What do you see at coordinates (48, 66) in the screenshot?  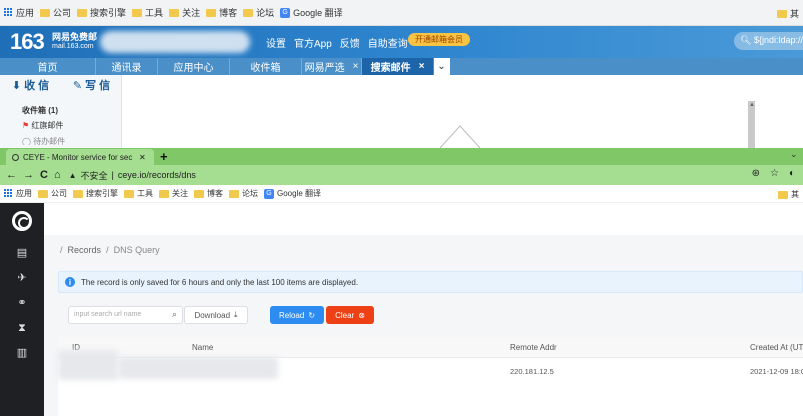 I see `mail-tab-0: 首页` at bounding box center [48, 66].